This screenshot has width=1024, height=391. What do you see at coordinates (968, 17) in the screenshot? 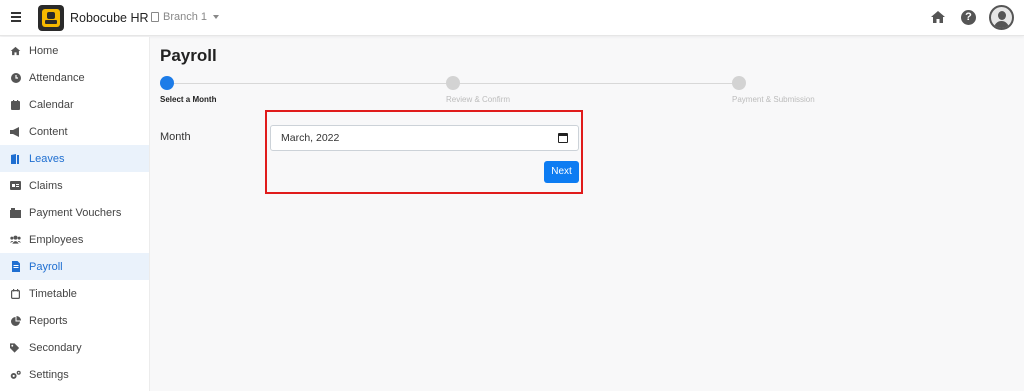
I see `help-icon: ?` at bounding box center [968, 17].